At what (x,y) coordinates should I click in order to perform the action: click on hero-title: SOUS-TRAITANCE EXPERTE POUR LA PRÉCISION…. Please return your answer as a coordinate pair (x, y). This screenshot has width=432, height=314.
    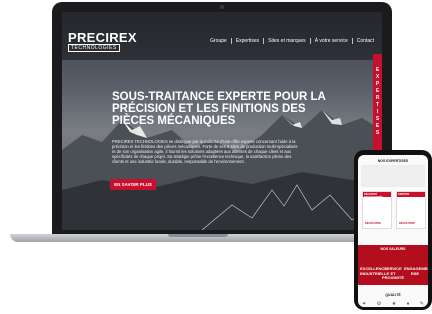
    Looking at the image, I should click on (219, 109).